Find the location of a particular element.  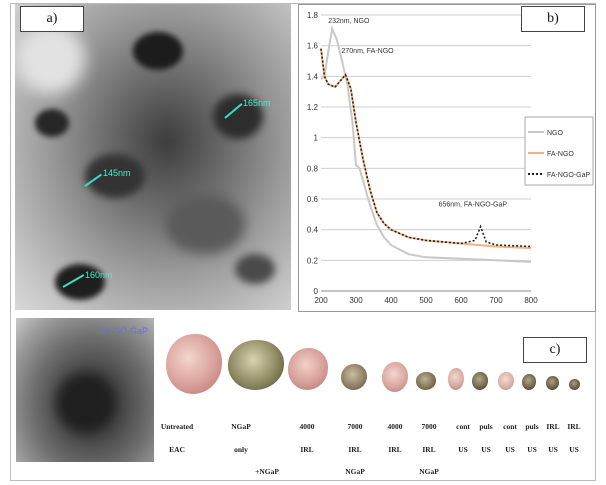

y-tick-label: 1.8 is located at coordinates (313, 15).